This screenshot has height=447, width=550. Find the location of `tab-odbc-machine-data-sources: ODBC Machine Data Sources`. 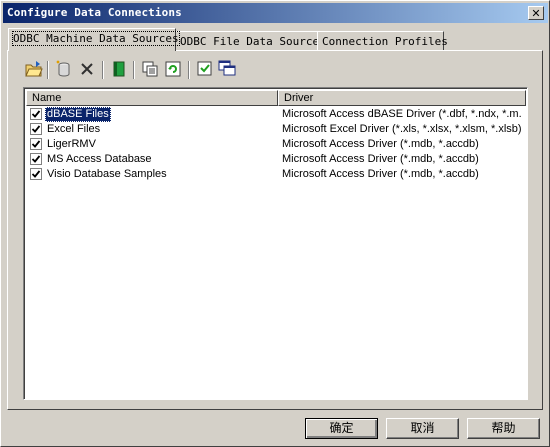

tab-odbc-machine-data-sources: ODBC Machine Data Sources is located at coordinates (94, 39).